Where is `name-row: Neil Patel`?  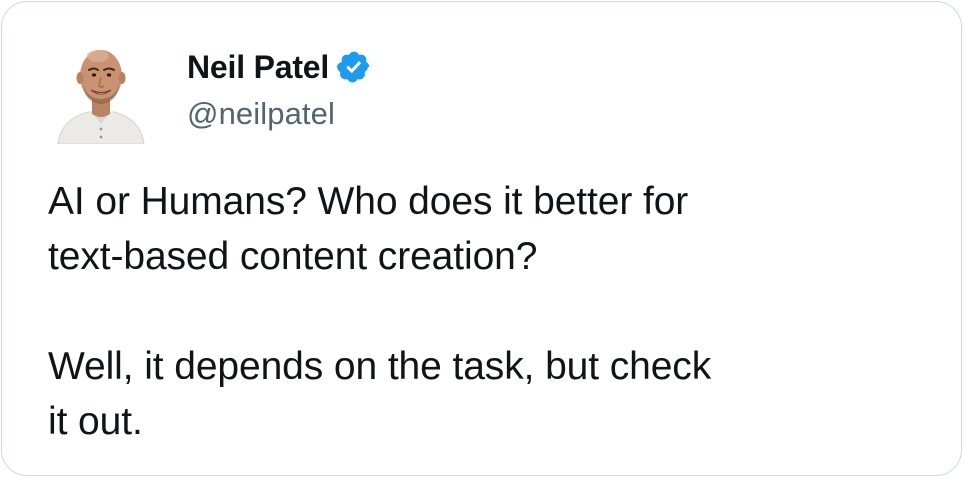 name-row: Neil Patel is located at coordinates (279, 67).